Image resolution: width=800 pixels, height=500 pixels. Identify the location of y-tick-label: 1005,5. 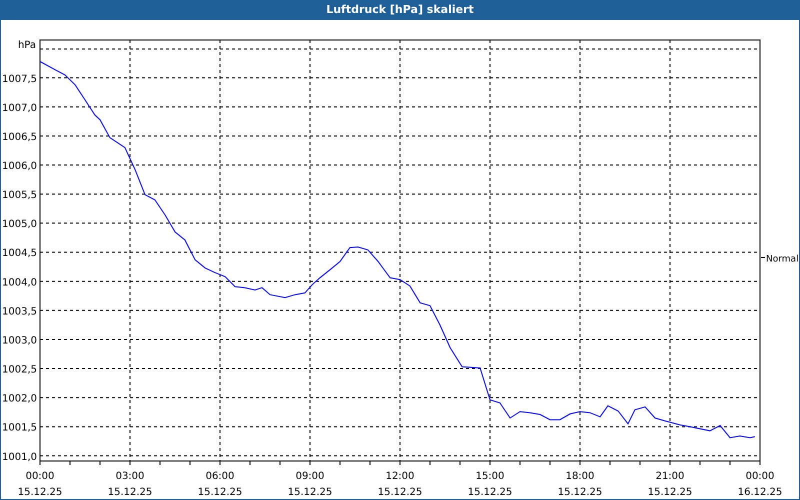
(19, 196).